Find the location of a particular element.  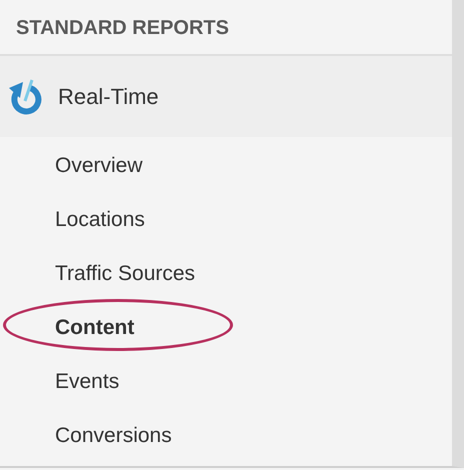

section-label: Real-Time is located at coordinates (108, 97).